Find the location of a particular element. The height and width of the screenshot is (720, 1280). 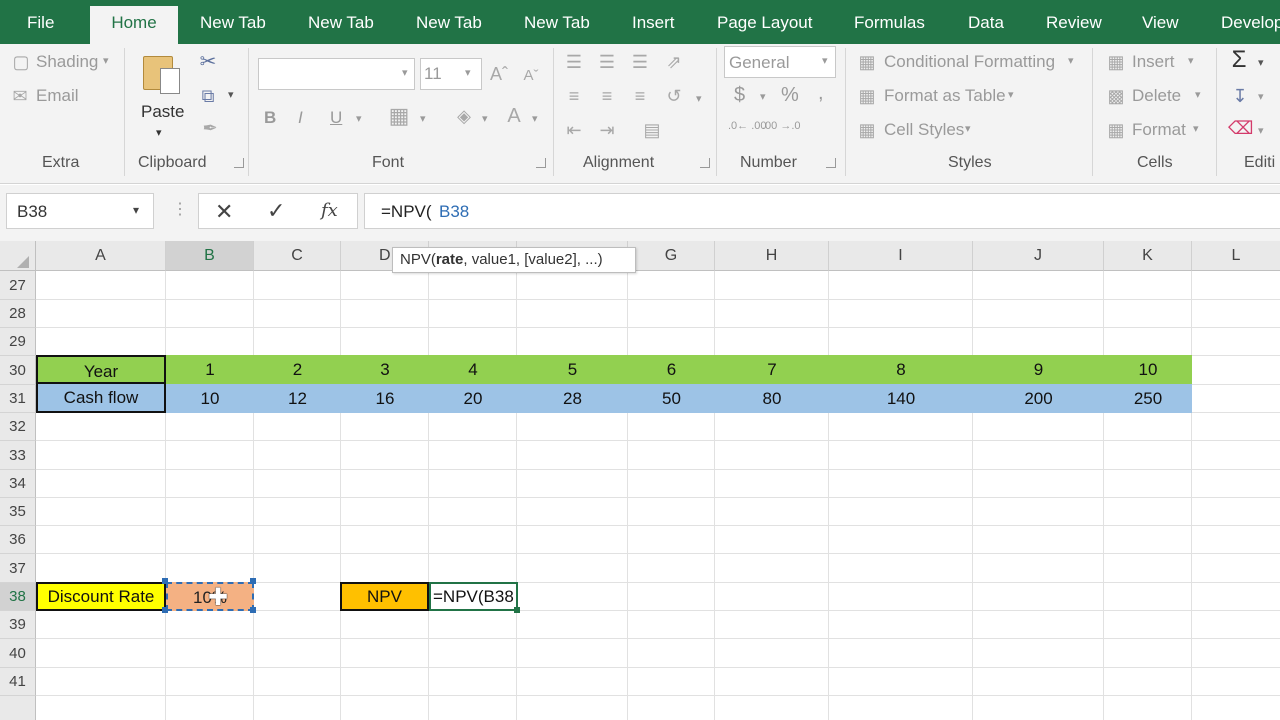

wrap-text-icon: ↺ is located at coordinates (674, 96).